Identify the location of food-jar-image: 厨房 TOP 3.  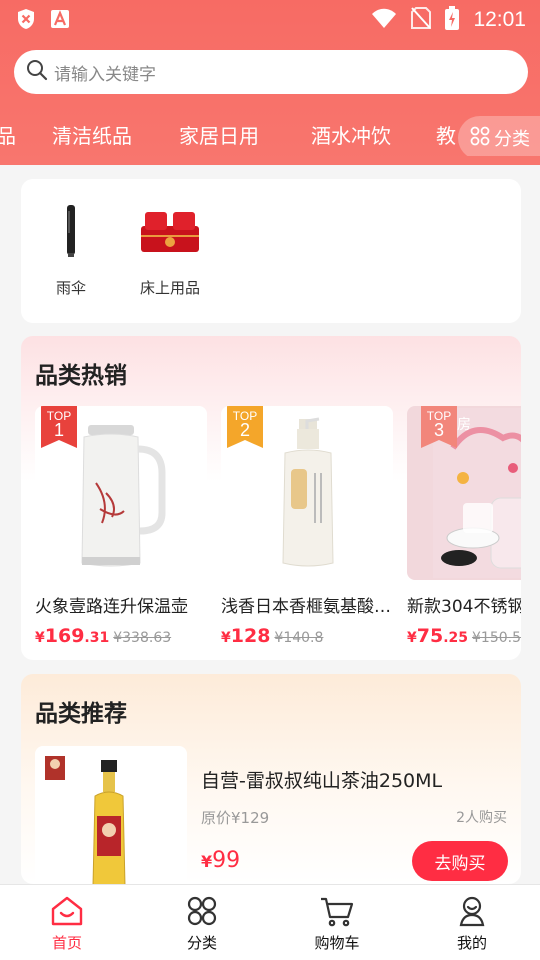
(464, 493).